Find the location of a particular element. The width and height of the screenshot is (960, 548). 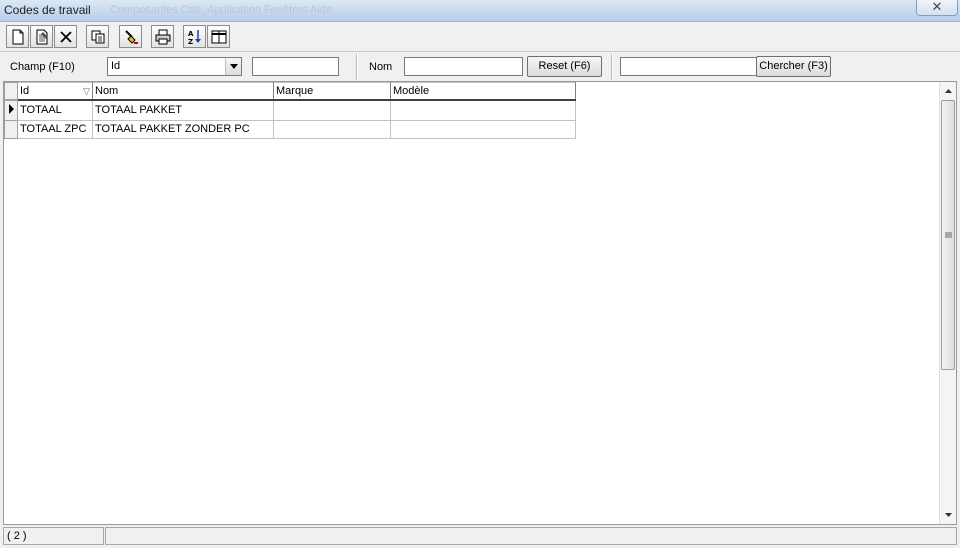

copy-icon is located at coordinates (97, 36).